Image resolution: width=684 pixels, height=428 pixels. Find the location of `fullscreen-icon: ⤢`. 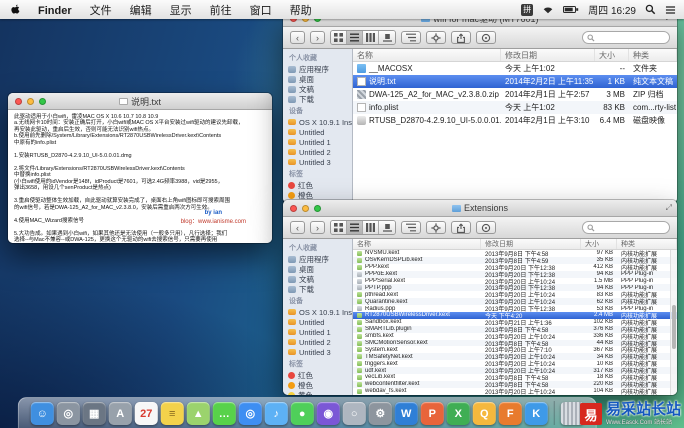

fullscreen-icon: ⤢ is located at coordinates (669, 208).